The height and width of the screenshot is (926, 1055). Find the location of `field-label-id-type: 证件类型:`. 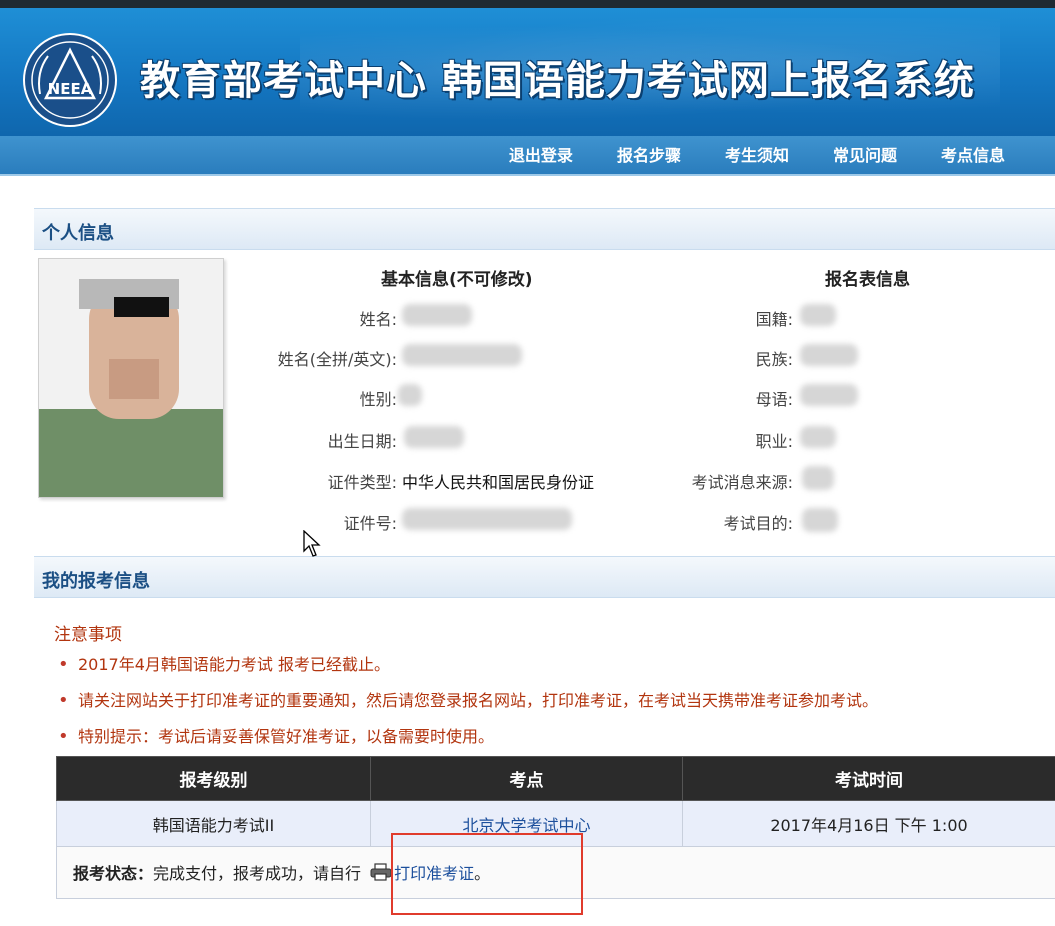

field-label-id-type: 证件类型: is located at coordinates (362, 482).